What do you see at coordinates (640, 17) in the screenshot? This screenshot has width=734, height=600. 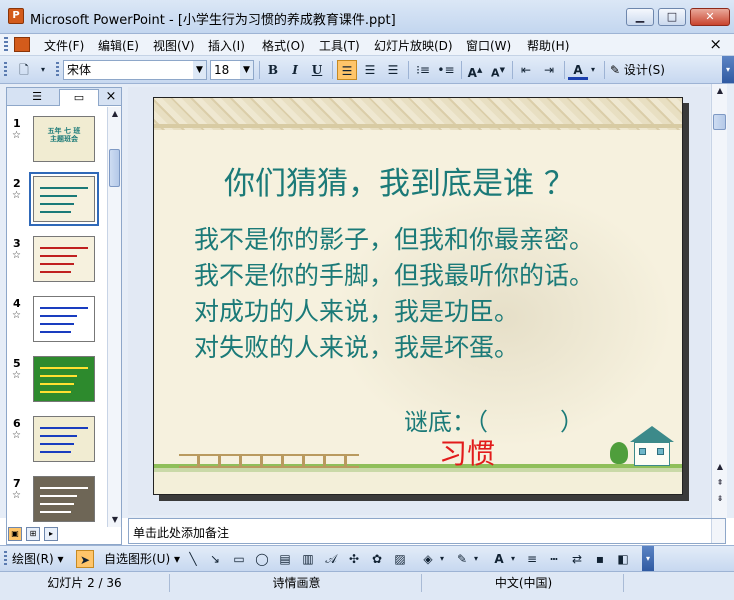 I see `minimize-button: ▁` at bounding box center [640, 17].